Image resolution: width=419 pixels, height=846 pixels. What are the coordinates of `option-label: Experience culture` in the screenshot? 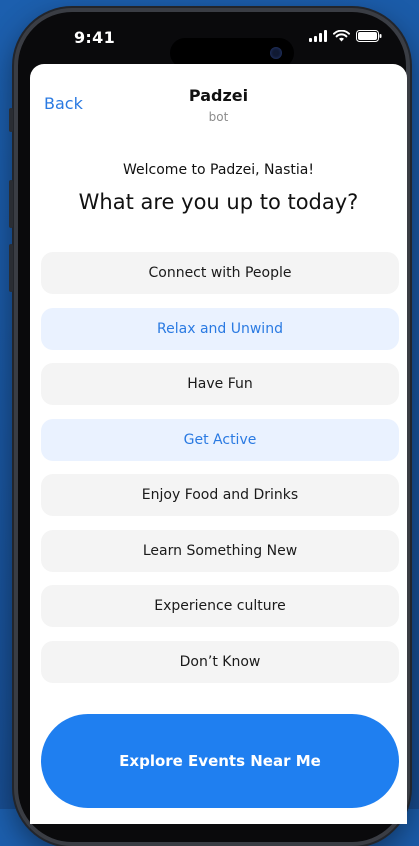 It's located at (220, 606).